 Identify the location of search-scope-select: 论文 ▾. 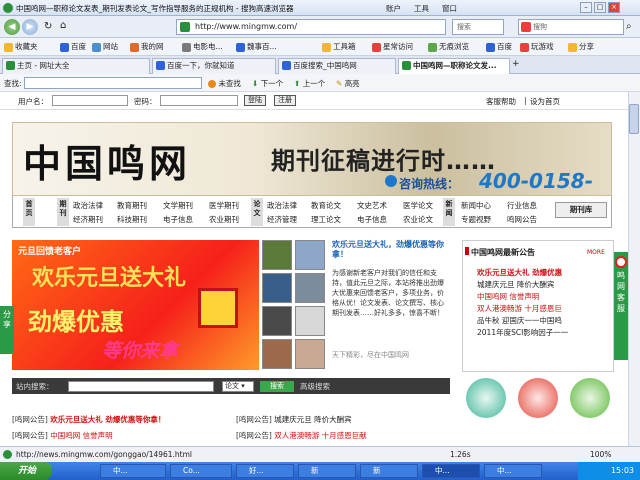
(238, 386).